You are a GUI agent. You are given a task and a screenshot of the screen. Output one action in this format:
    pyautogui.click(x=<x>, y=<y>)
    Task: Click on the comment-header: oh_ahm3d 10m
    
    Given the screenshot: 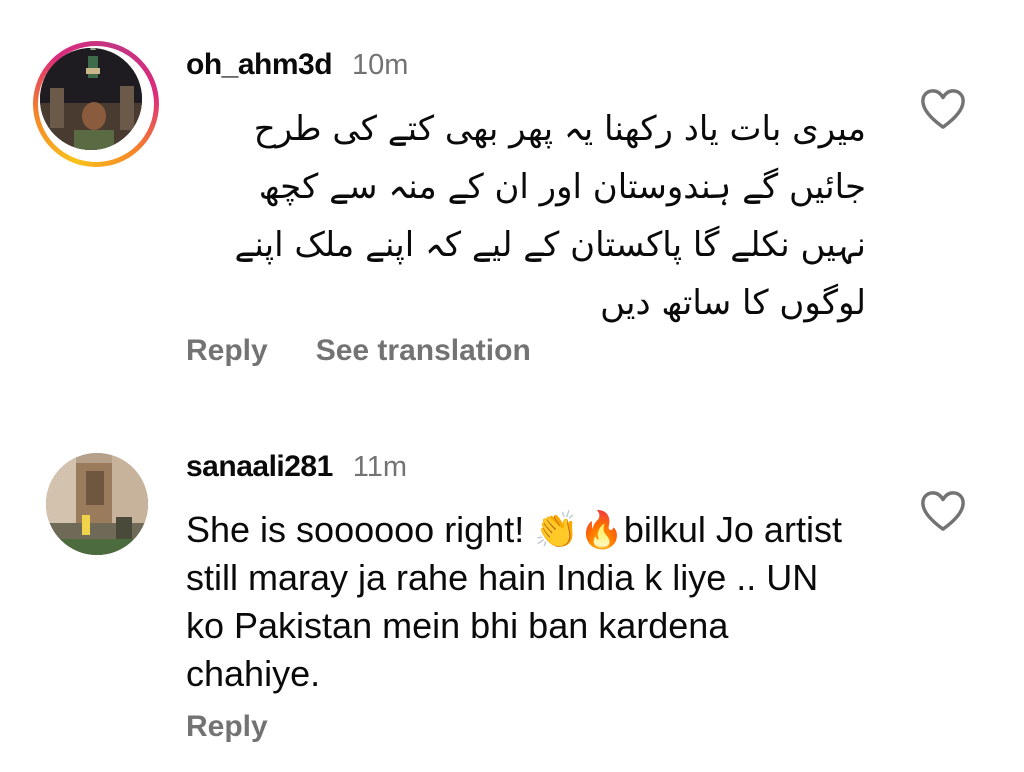 What is the action you would take?
    pyautogui.click(x=297, y=65)
    